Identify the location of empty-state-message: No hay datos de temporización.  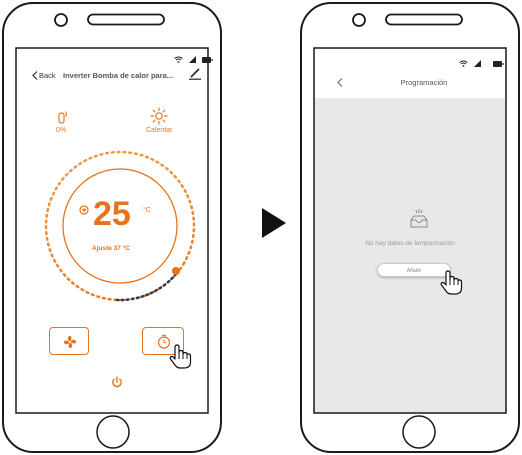
(410, 243).